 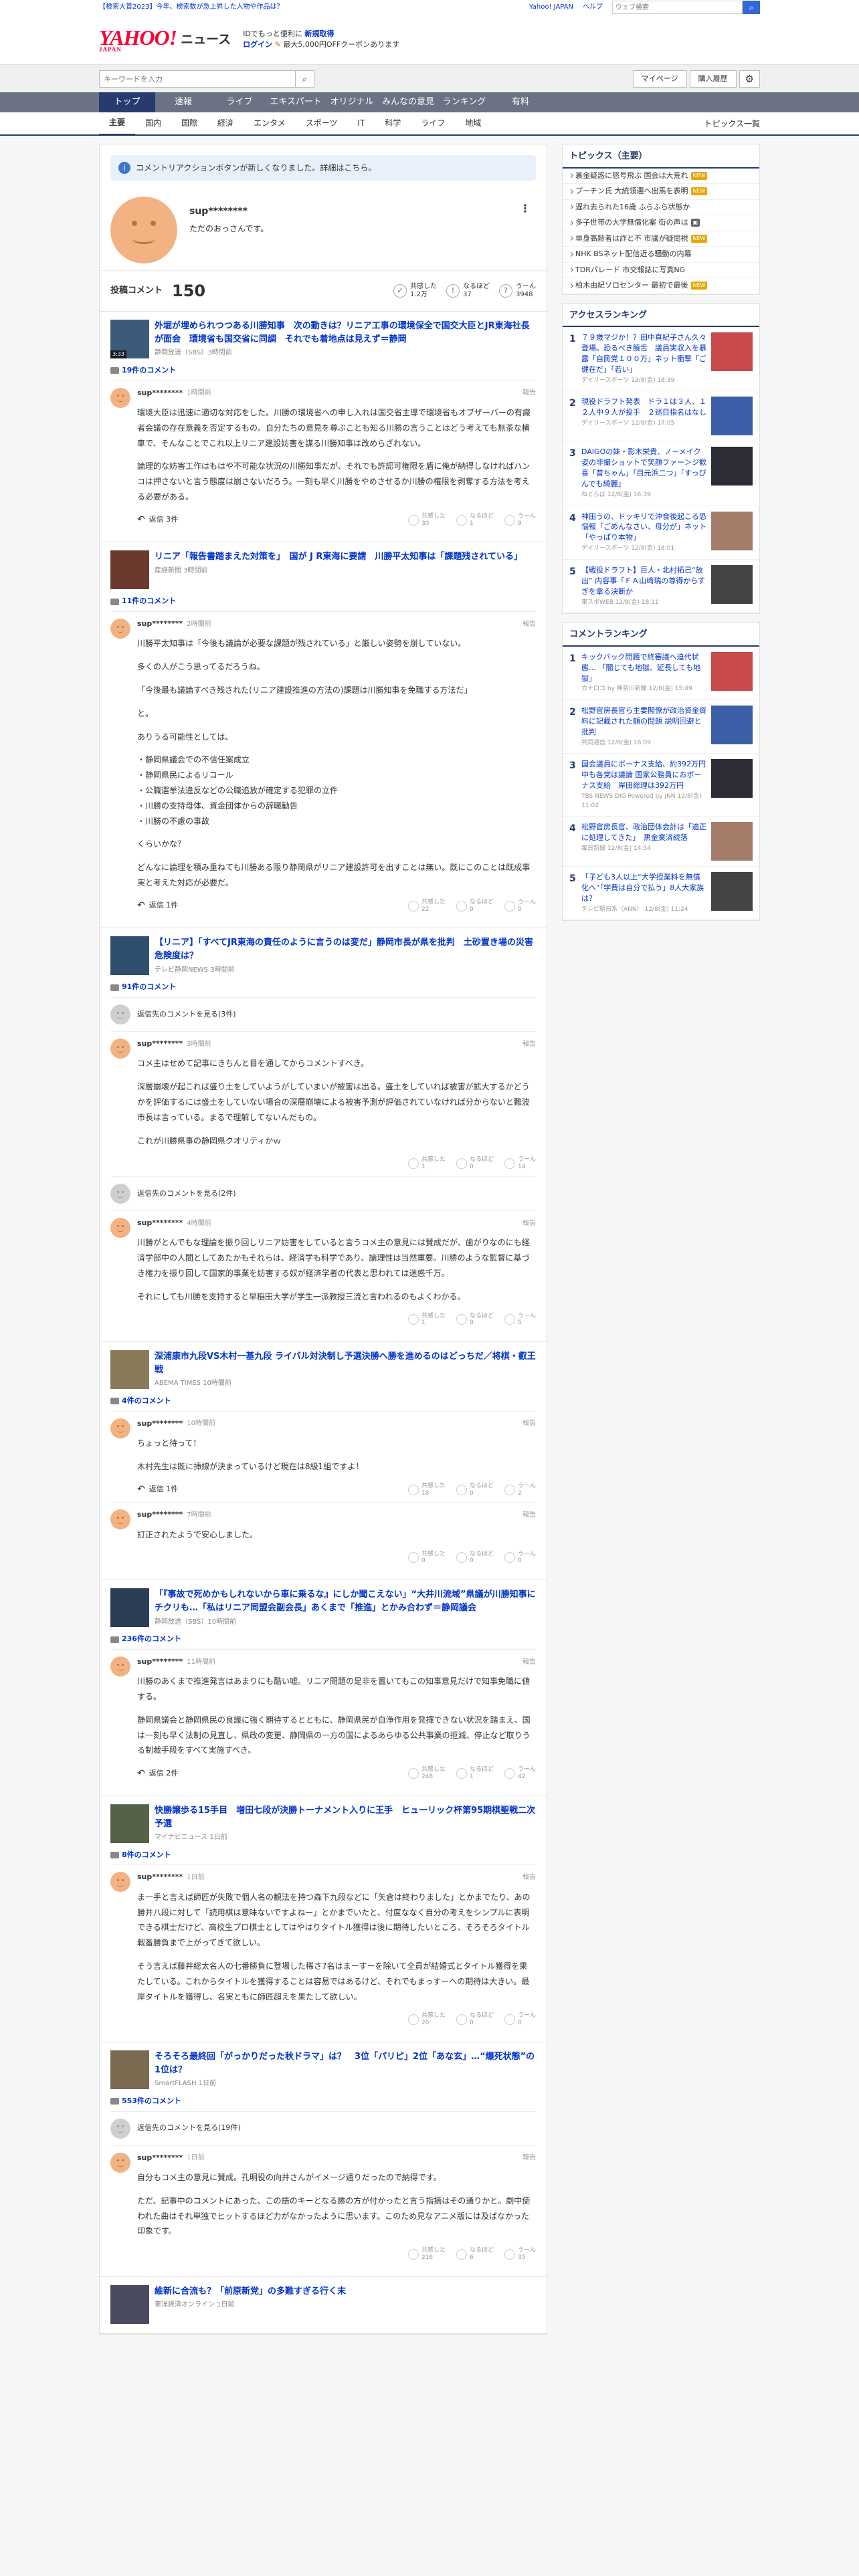 I want to click on topic-item: プーチン氏 大統領選へ出馬を表明 NEW, so click(x=661, y=192).